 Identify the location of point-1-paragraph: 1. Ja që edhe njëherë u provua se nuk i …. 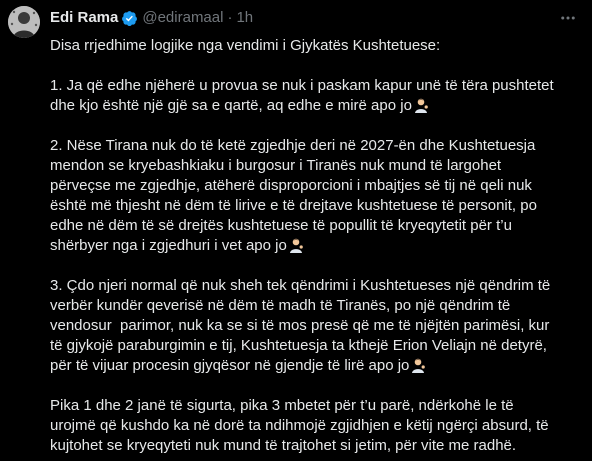
(318, 96).